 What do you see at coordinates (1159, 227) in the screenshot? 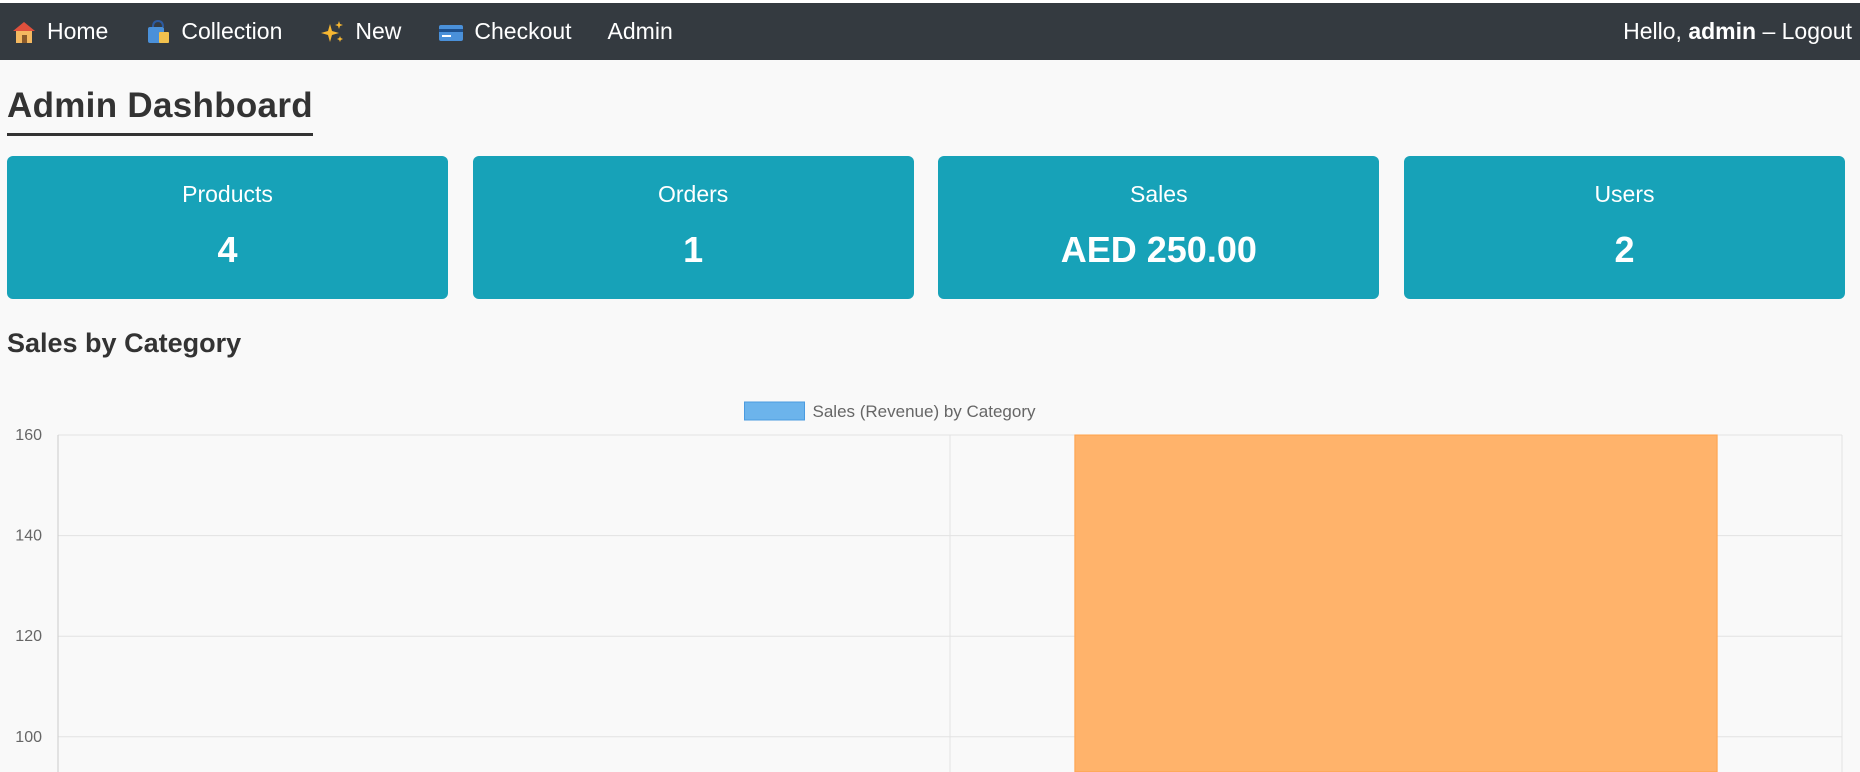
I see `stat-card-sales: Sales AED 250.00` at bounding box center [1159, 227].